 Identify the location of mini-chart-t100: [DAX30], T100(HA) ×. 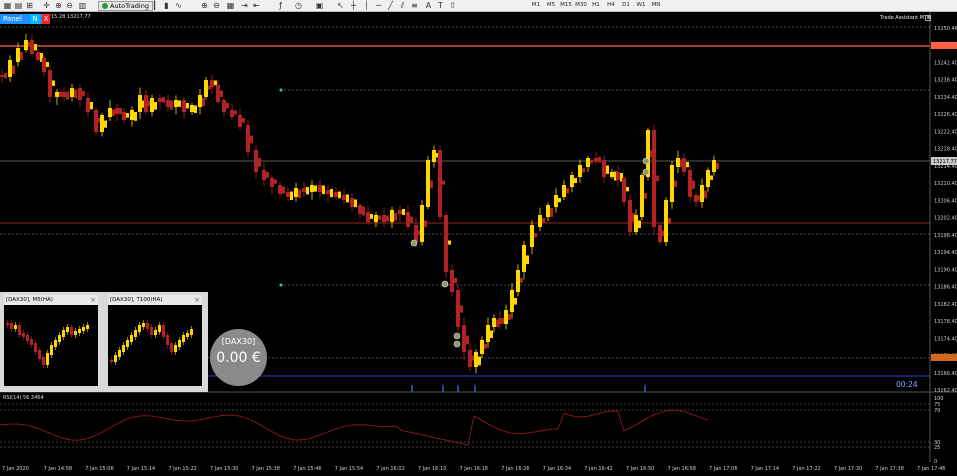
(155, 340).